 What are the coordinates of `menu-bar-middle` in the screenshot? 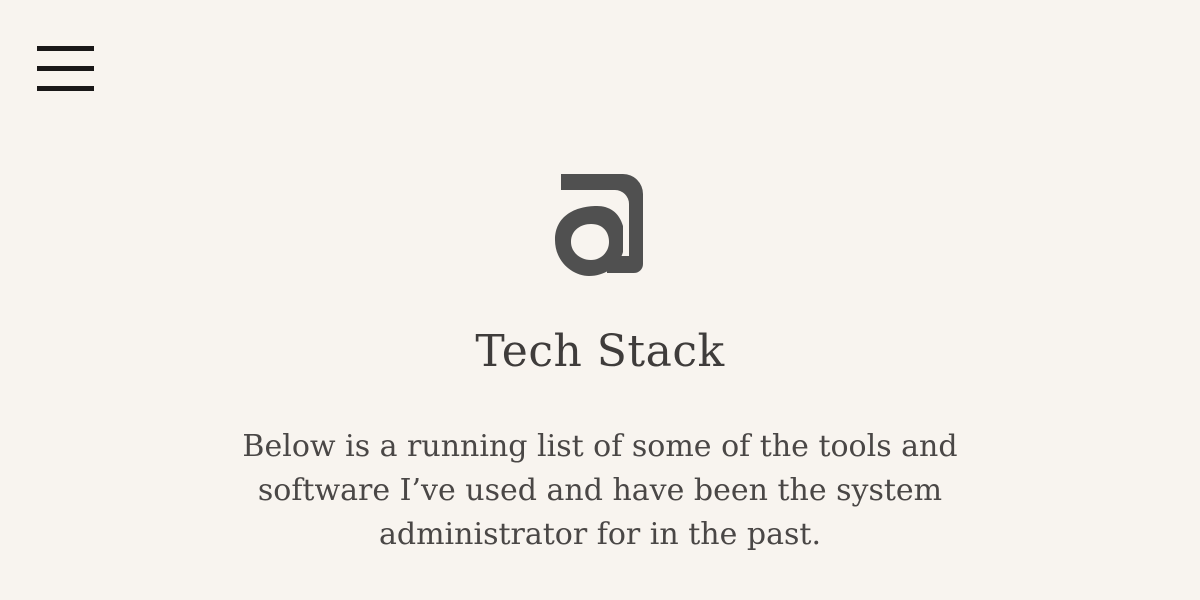 It's located at (65, 68).